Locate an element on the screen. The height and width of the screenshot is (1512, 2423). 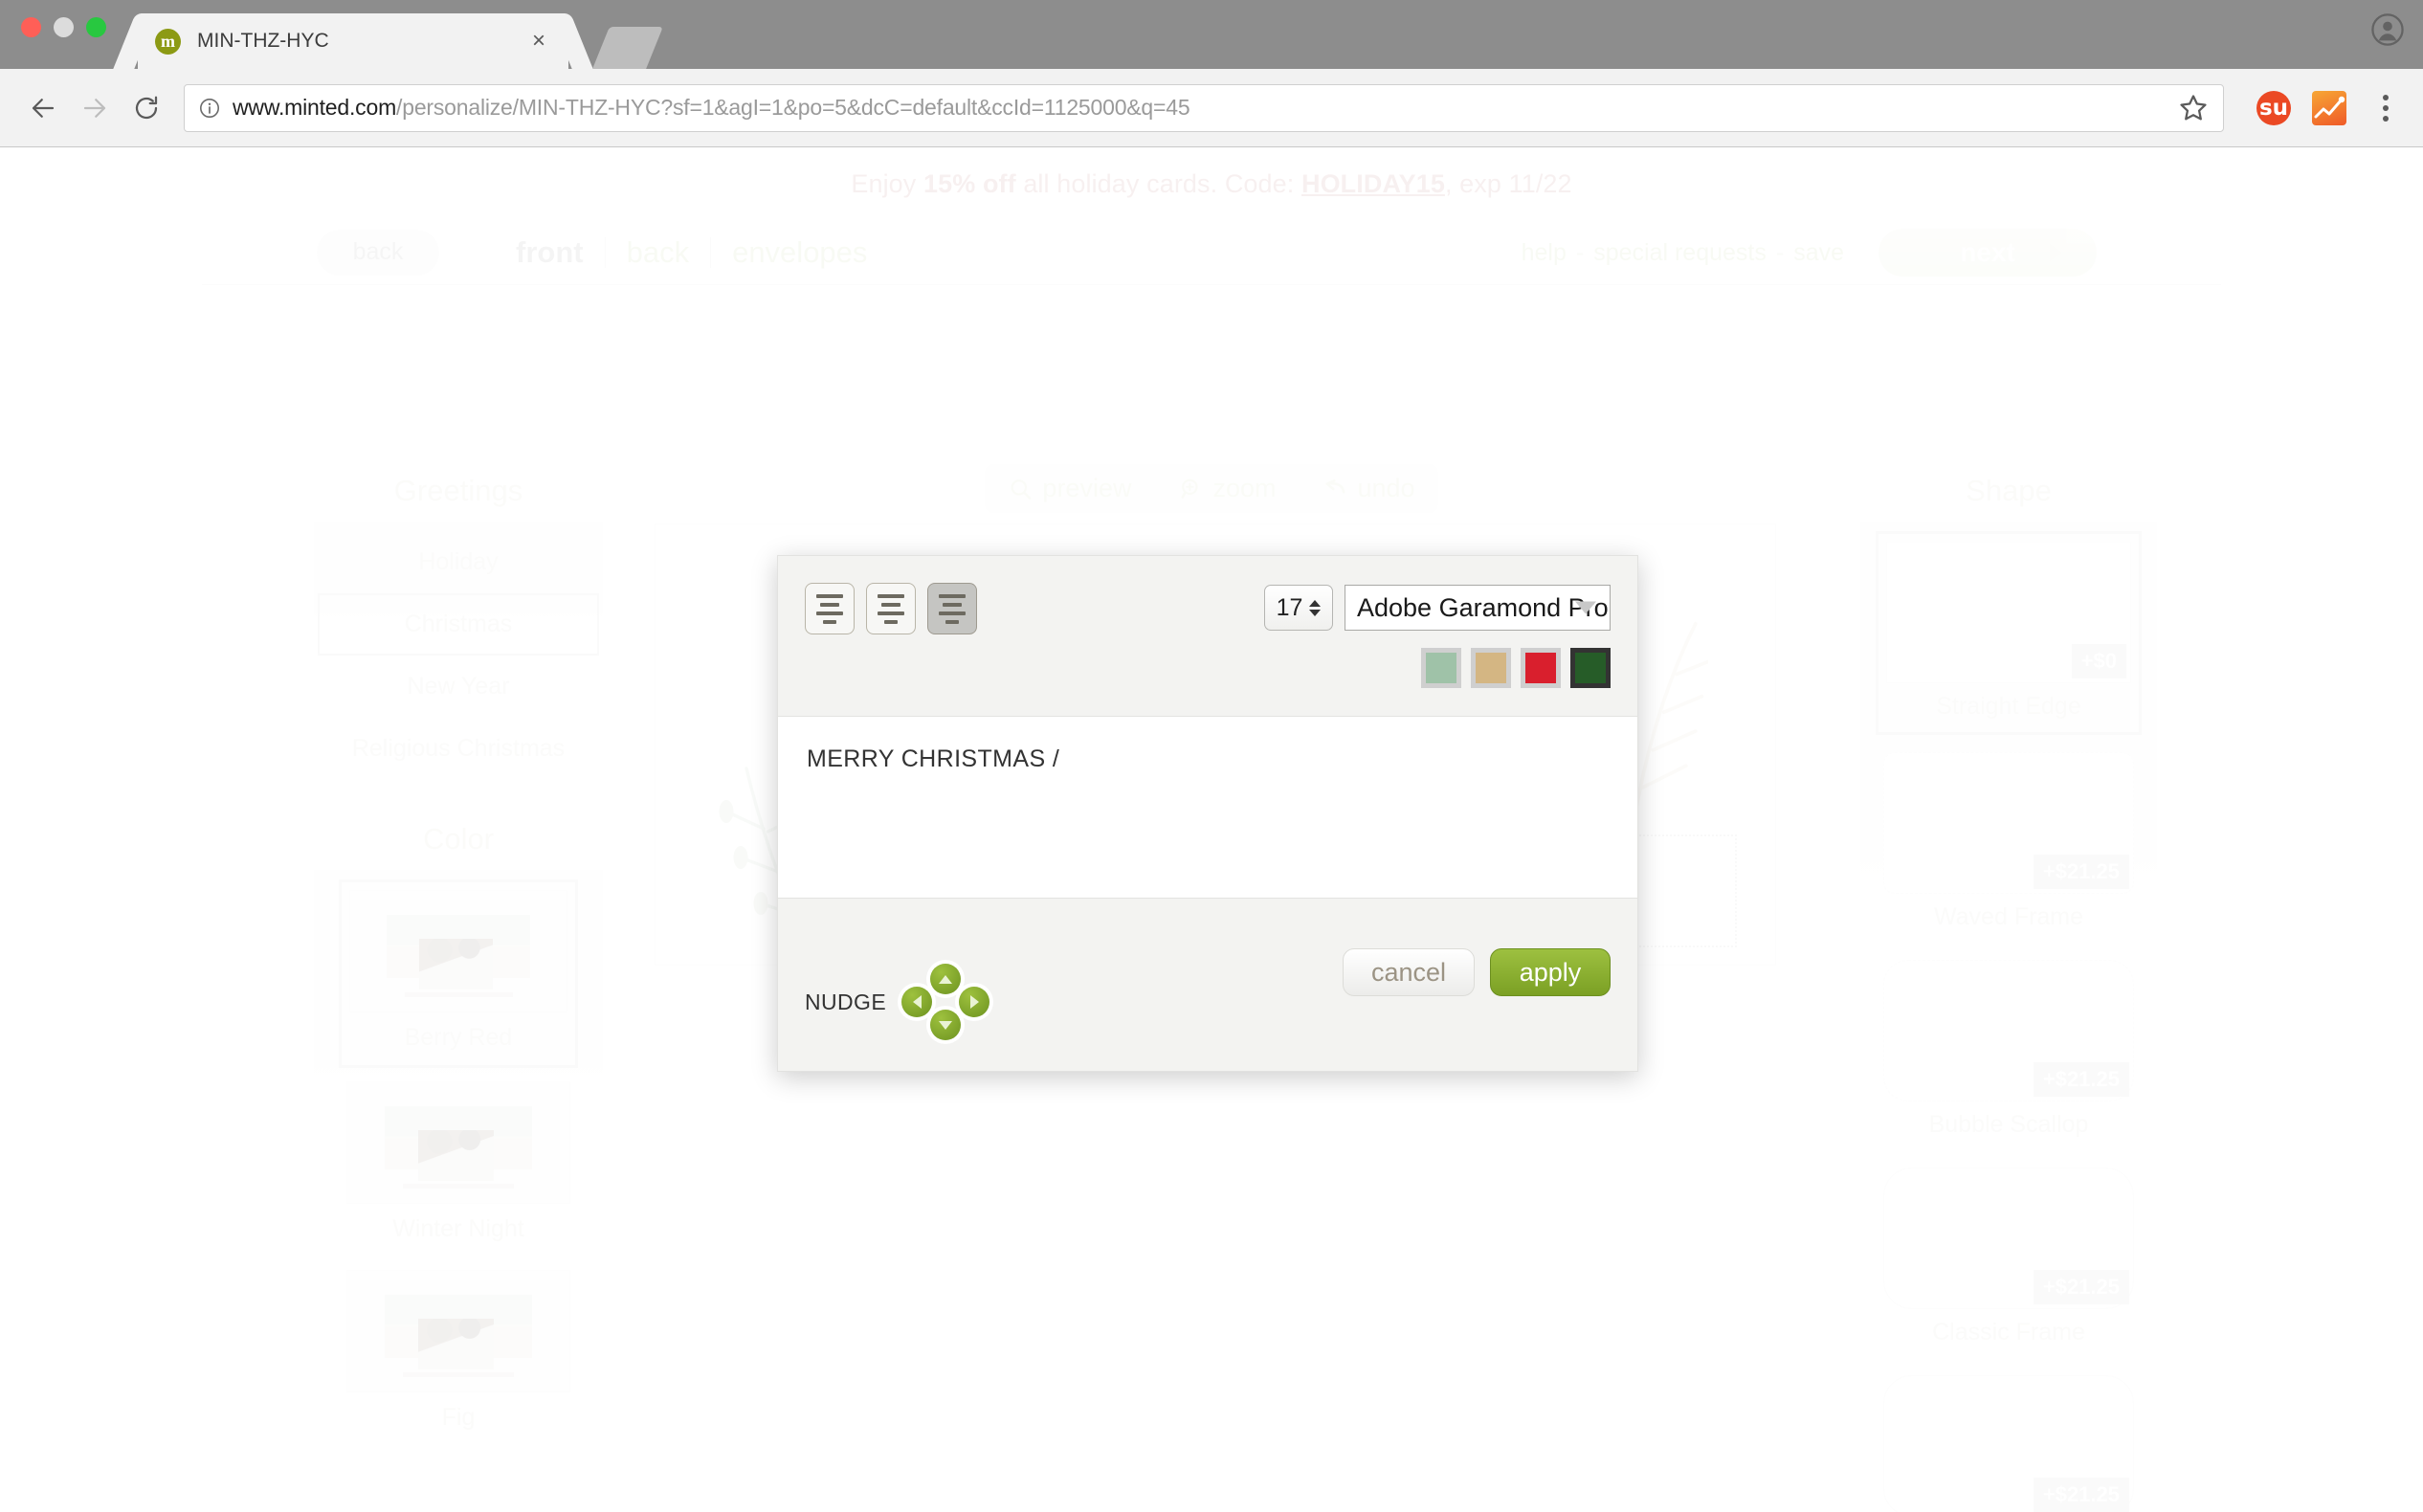
star-icon is located at coordinates (2193, 108).